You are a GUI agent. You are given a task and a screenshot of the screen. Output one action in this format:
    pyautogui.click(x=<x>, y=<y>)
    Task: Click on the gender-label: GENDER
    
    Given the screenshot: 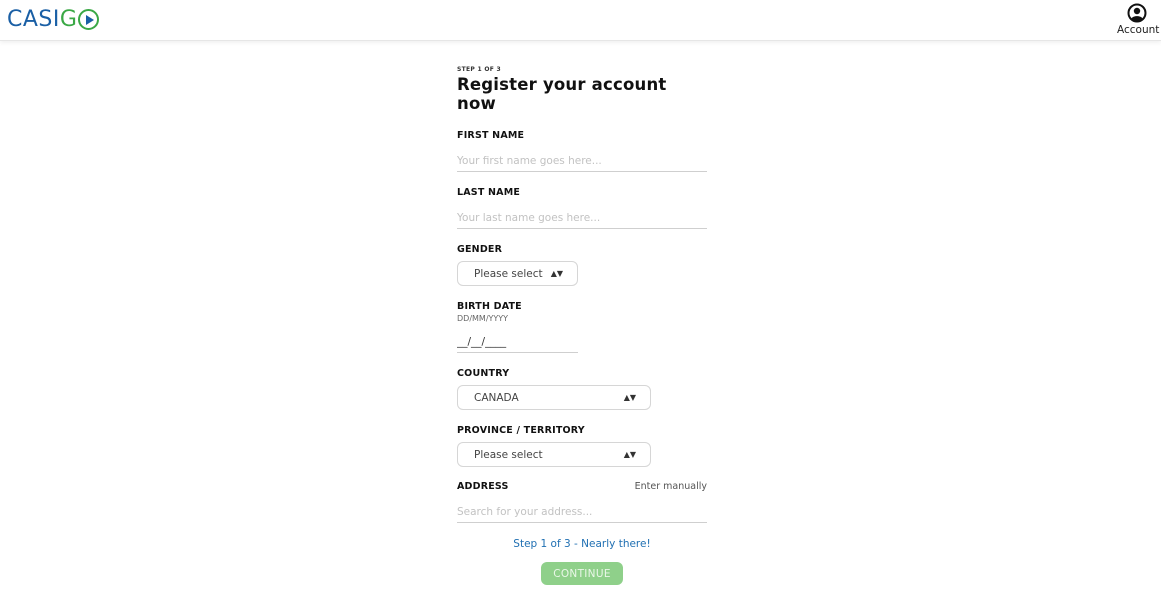 What is the action you would take?
    pyautogui.click(x=480, y=249)
    